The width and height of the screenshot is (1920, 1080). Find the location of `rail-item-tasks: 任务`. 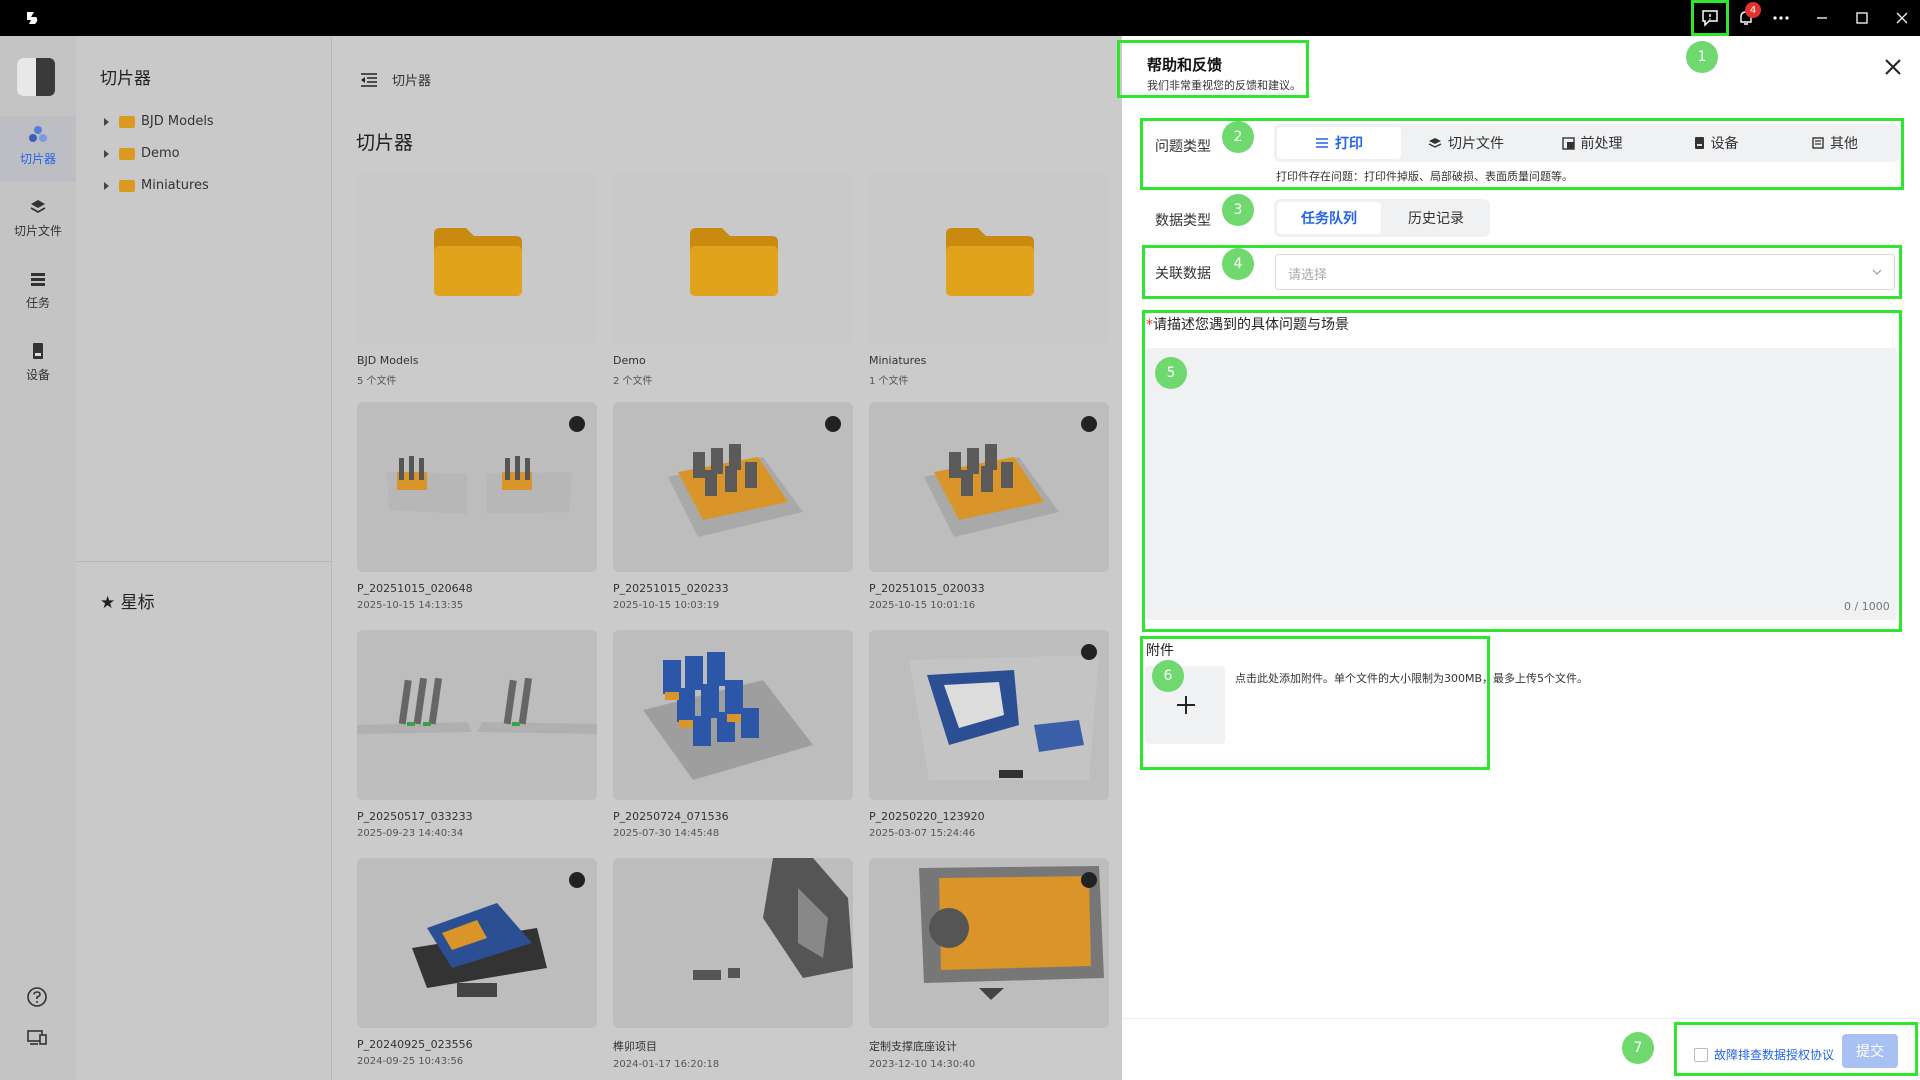

rail-item-tasks: 任务 is located at coordinates (38, 293).